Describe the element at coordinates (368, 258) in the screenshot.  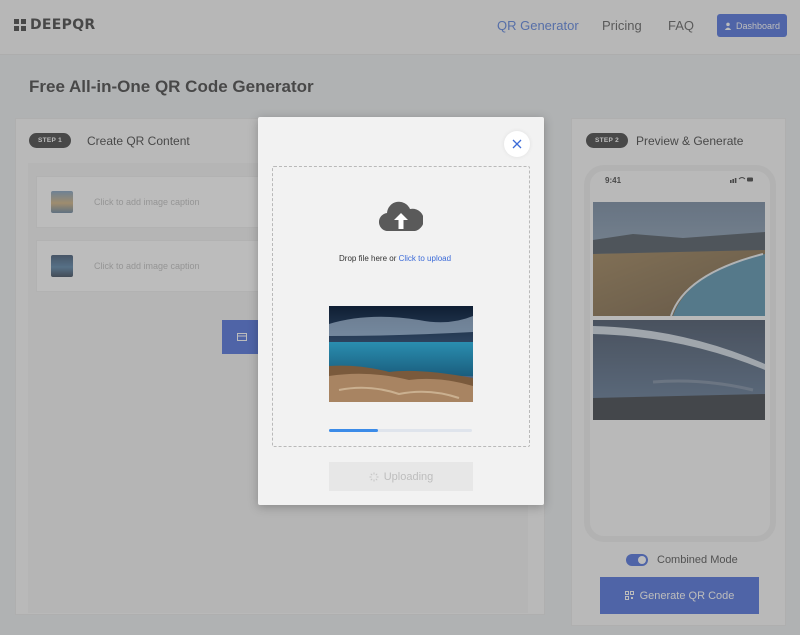
I see `drop-text: Drop file here or` at that location.